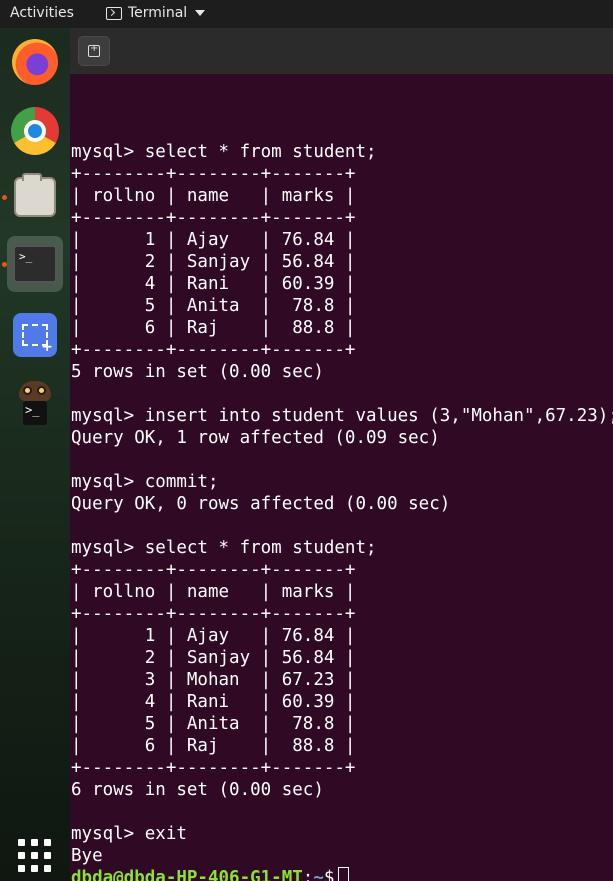  What do you see at coordinates (114, 13) in the screenshot?
I see `terminal-small-icon` at bounding box center [114, 13].